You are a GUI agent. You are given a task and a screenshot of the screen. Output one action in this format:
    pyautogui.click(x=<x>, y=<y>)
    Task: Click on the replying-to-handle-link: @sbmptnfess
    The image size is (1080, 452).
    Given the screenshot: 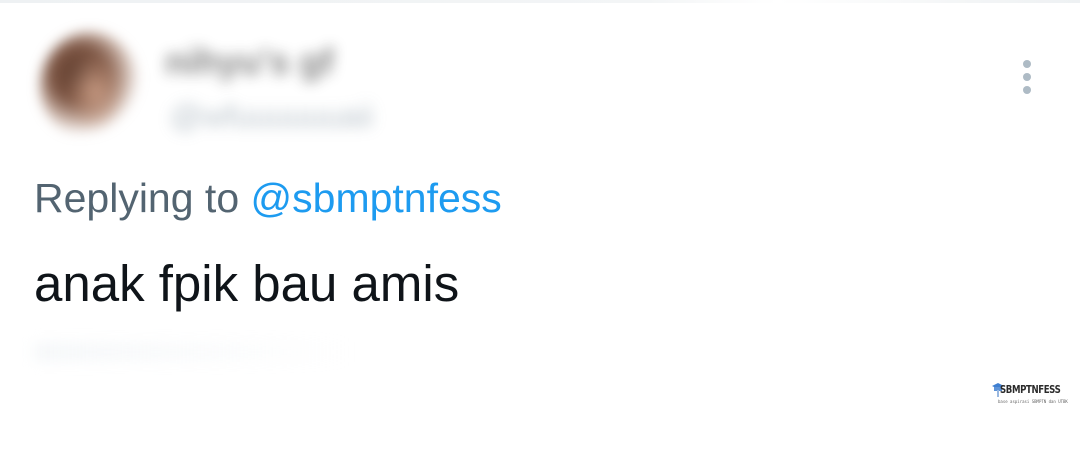 What is the action you would take?
    pyautogui.click(x=376, y=198)
    